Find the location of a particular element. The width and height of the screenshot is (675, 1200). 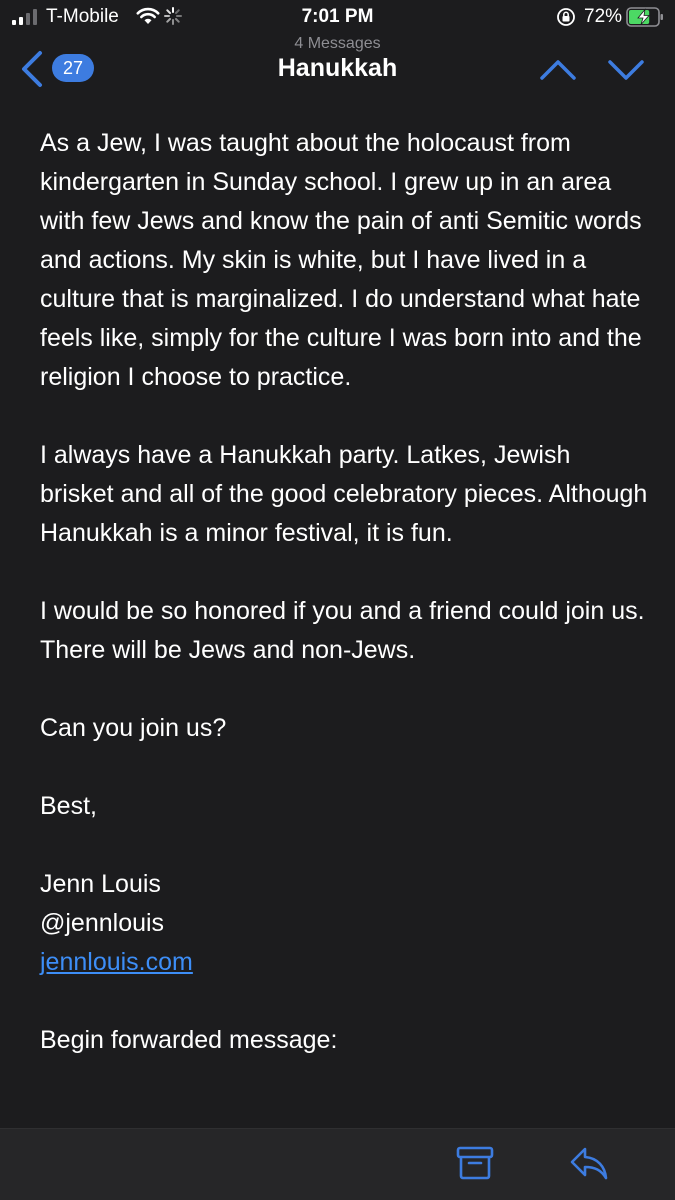

thread-message-count: 4 Messages is located at coordinates (337, 43).